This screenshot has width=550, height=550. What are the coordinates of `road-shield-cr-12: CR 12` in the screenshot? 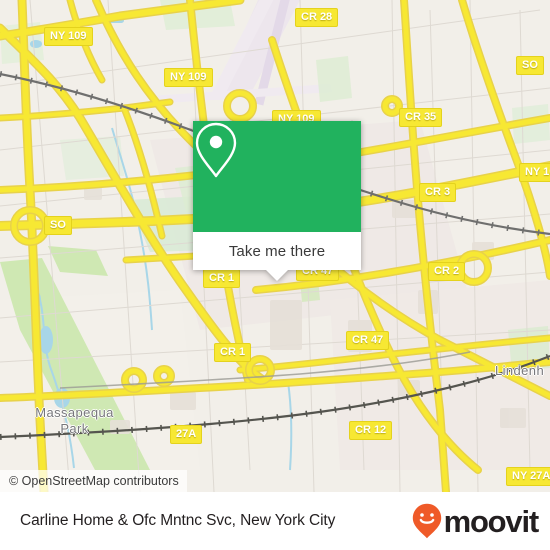 It's located at (371, 430).